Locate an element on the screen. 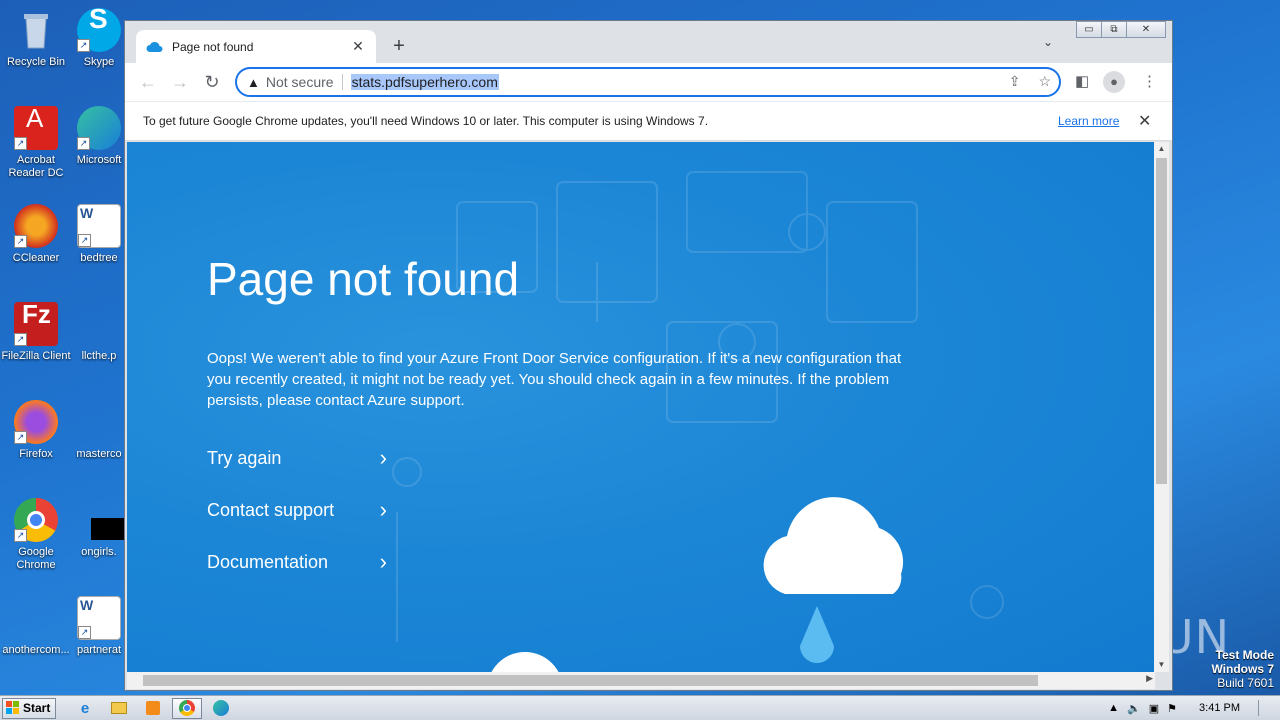  person-icon: ● is located at coordinates (1114, 82).